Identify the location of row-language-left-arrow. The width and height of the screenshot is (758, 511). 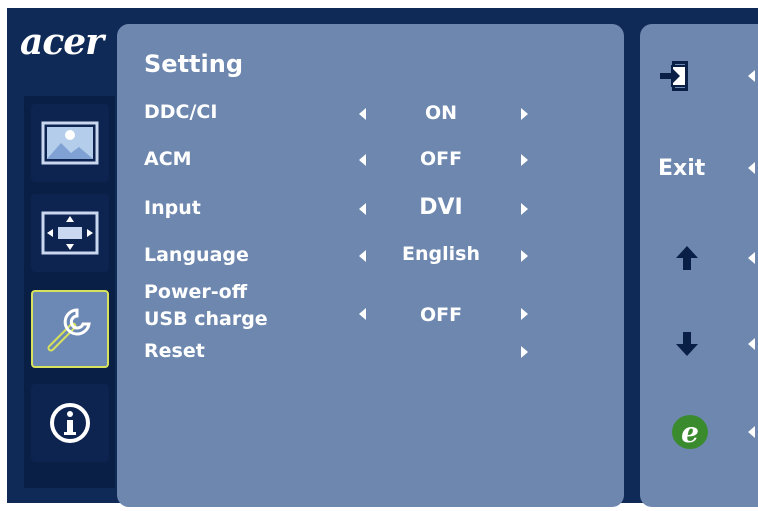
(362, 256).